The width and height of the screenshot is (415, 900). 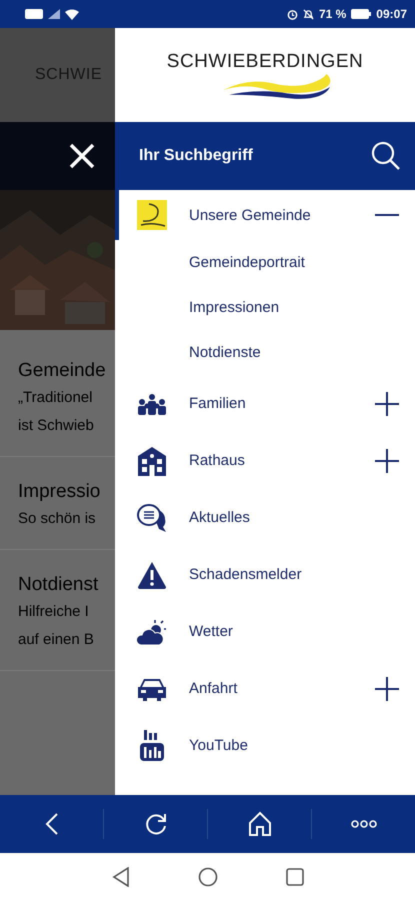 I want to click on article-title: Impressio, so click(x=60, y=492).